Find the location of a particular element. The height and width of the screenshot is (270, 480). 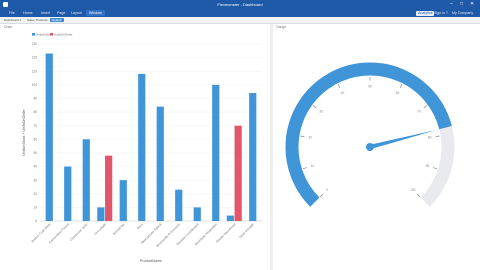

toolbar: Dashboard 1 Sales Products Default is located at coordinates (240, 20).